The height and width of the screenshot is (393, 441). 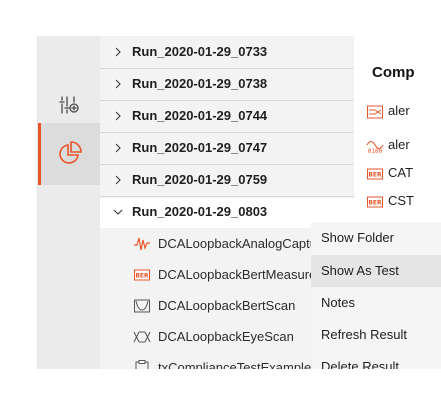 I want to click on run-label: Run_2020-01-29_0759, so click(x=200, y=179).